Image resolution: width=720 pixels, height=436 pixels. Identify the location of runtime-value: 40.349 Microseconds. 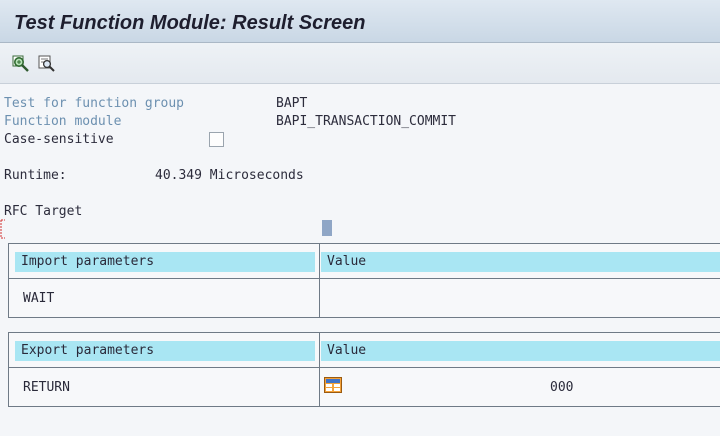
(229, 175).